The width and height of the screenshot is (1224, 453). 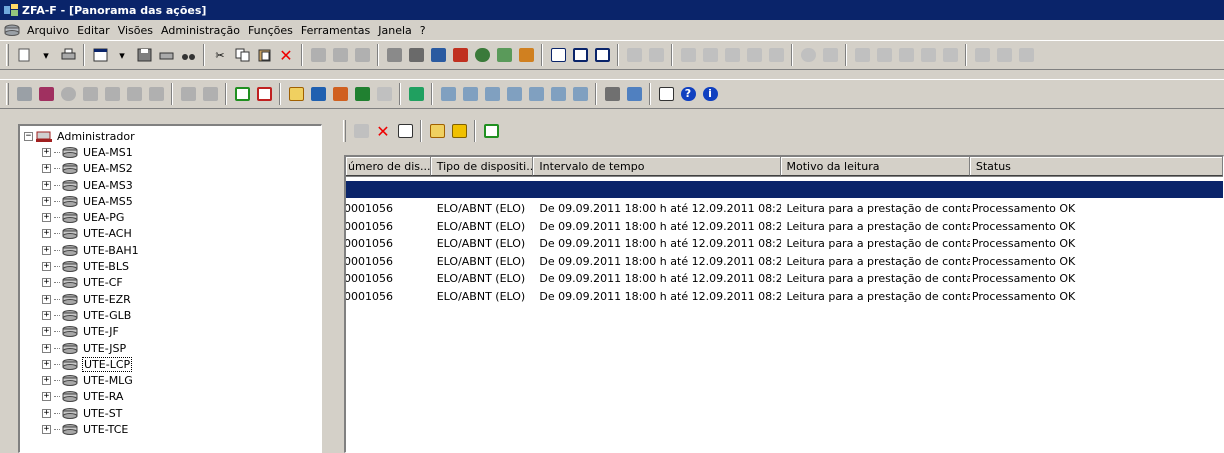 I want to click on copy-button, so click(x=242, y=55).